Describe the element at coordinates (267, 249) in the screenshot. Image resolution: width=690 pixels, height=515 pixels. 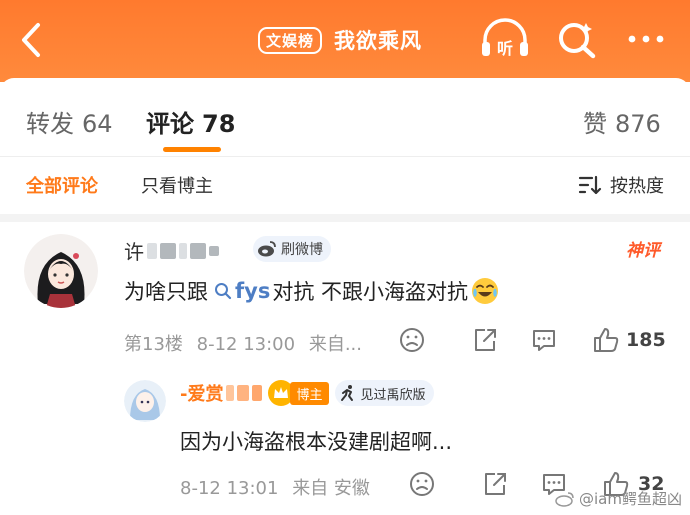
I see `weibo-icon` at that location.